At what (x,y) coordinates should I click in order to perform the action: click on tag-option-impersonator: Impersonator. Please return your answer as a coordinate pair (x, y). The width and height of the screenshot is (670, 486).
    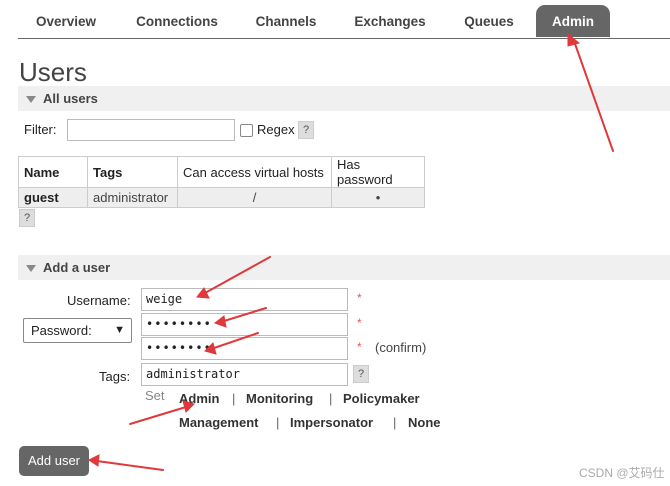
    Looking at the image, I should click on (331, 422).